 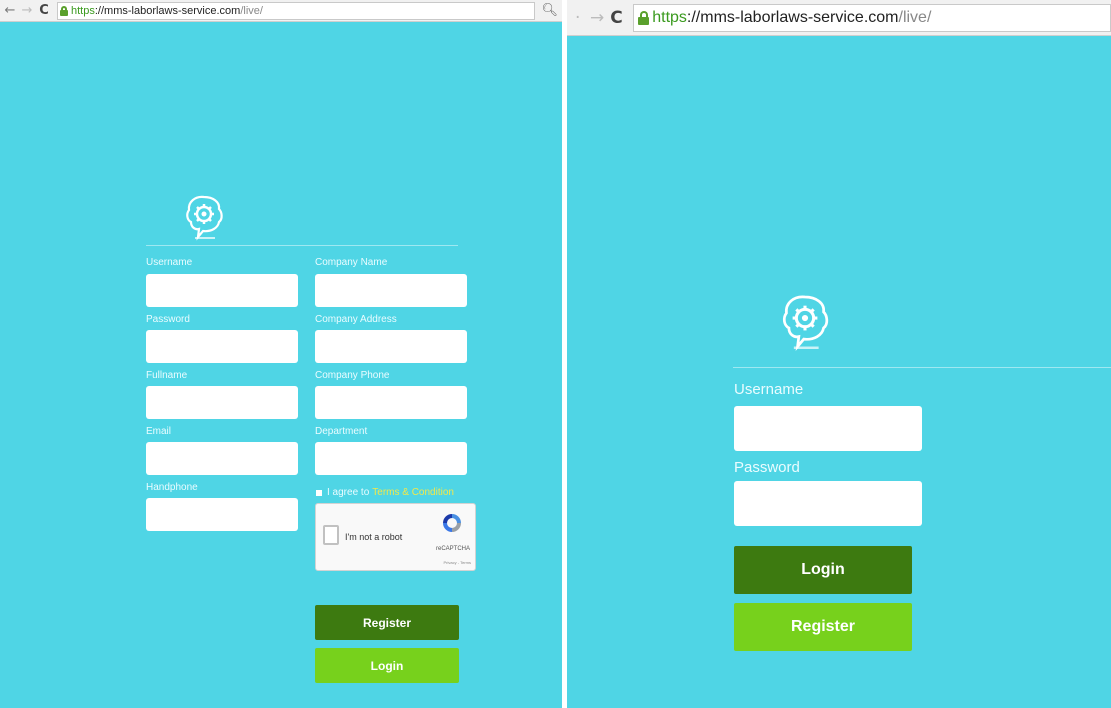 I want to click on fullname-input, so click(x=222, y=402).